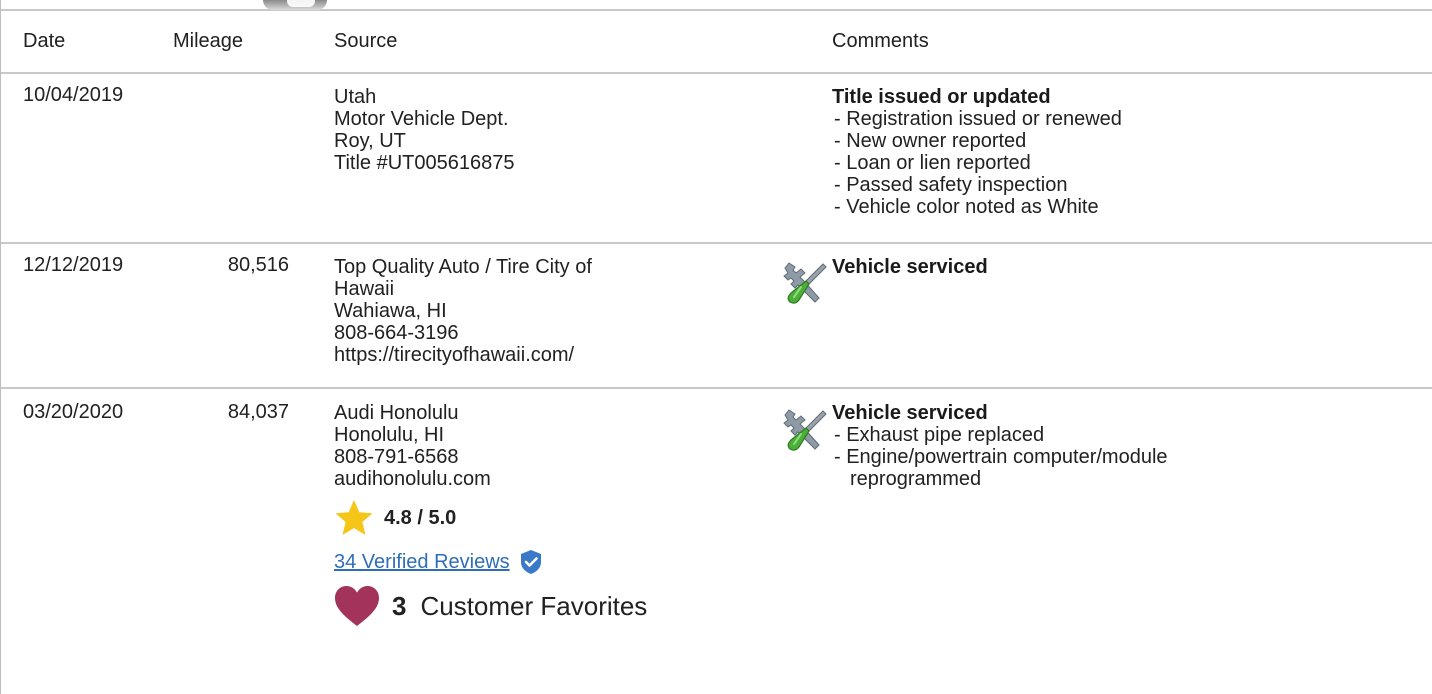  Describe the element at coordinates (258, 412) in the screenshot. I see `row-mileage: 84,037` at that location.